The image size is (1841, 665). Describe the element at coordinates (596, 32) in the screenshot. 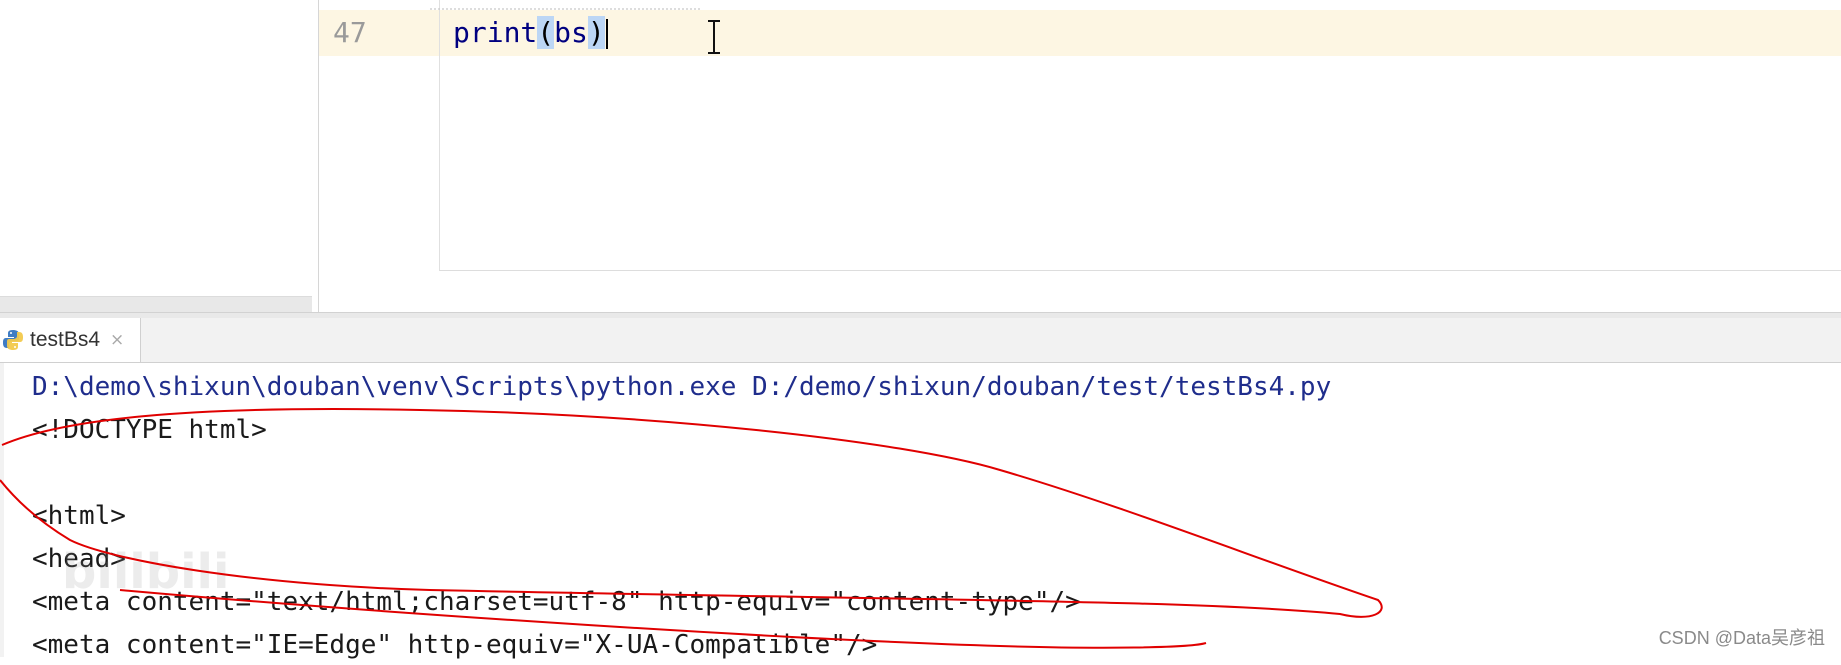

I see `code-close-paren: )` at that location.